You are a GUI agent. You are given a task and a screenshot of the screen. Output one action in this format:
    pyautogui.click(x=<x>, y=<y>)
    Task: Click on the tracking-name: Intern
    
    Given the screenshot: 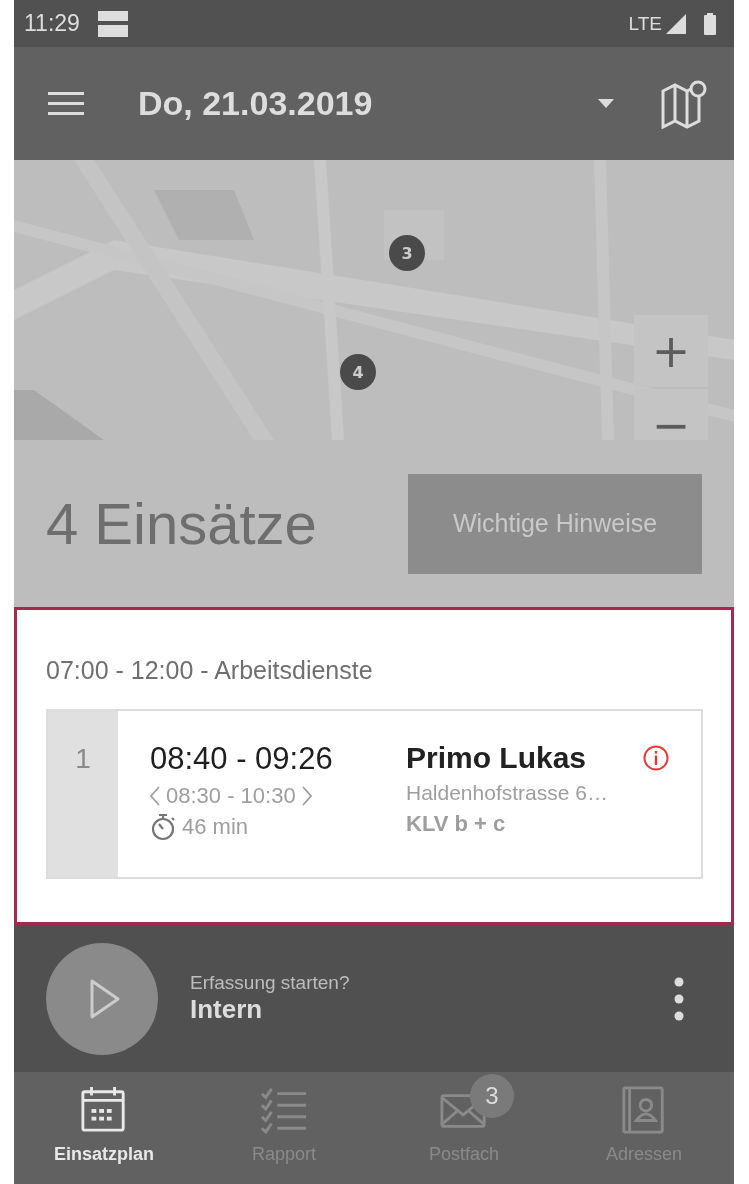 What is the action you would take?
    pyautogui.click(x=227, y=1009)
    